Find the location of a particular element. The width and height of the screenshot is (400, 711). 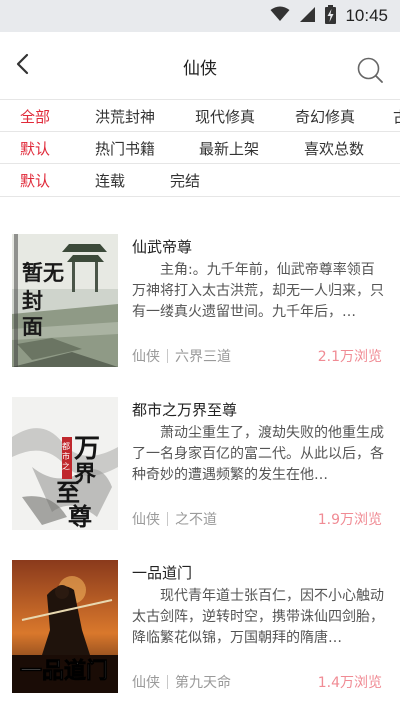

status-completed: 完结 is located at coordinates (185, 180).